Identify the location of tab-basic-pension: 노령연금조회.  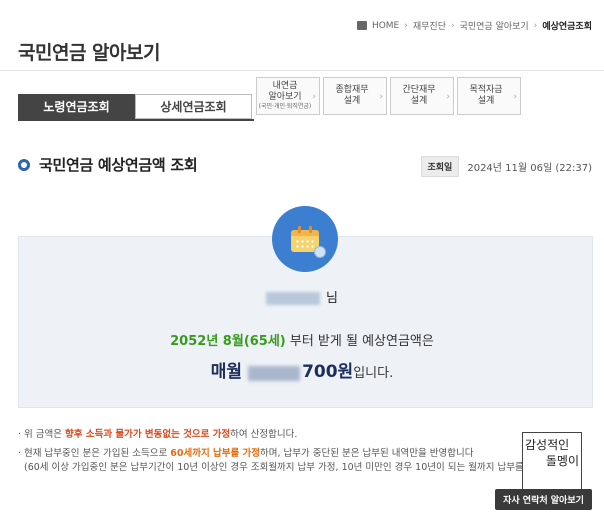
(76, 106).